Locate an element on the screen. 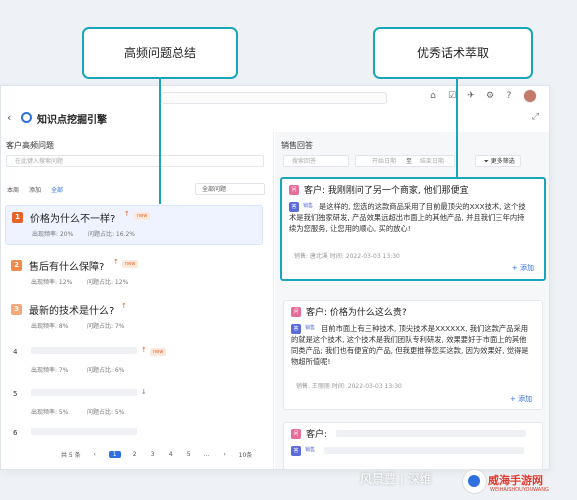 The image size is (577, 500). frequency-text: 出现频率: 5% is located at coordinates (50, 412).